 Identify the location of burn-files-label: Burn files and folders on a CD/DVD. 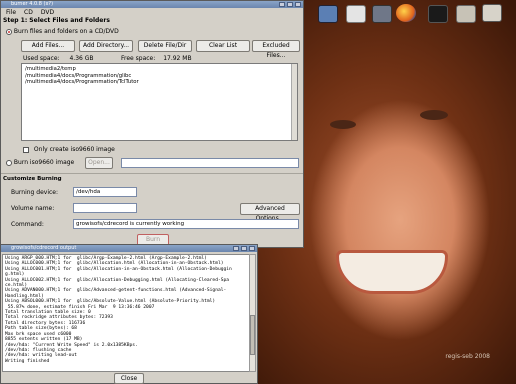
(66, 31).